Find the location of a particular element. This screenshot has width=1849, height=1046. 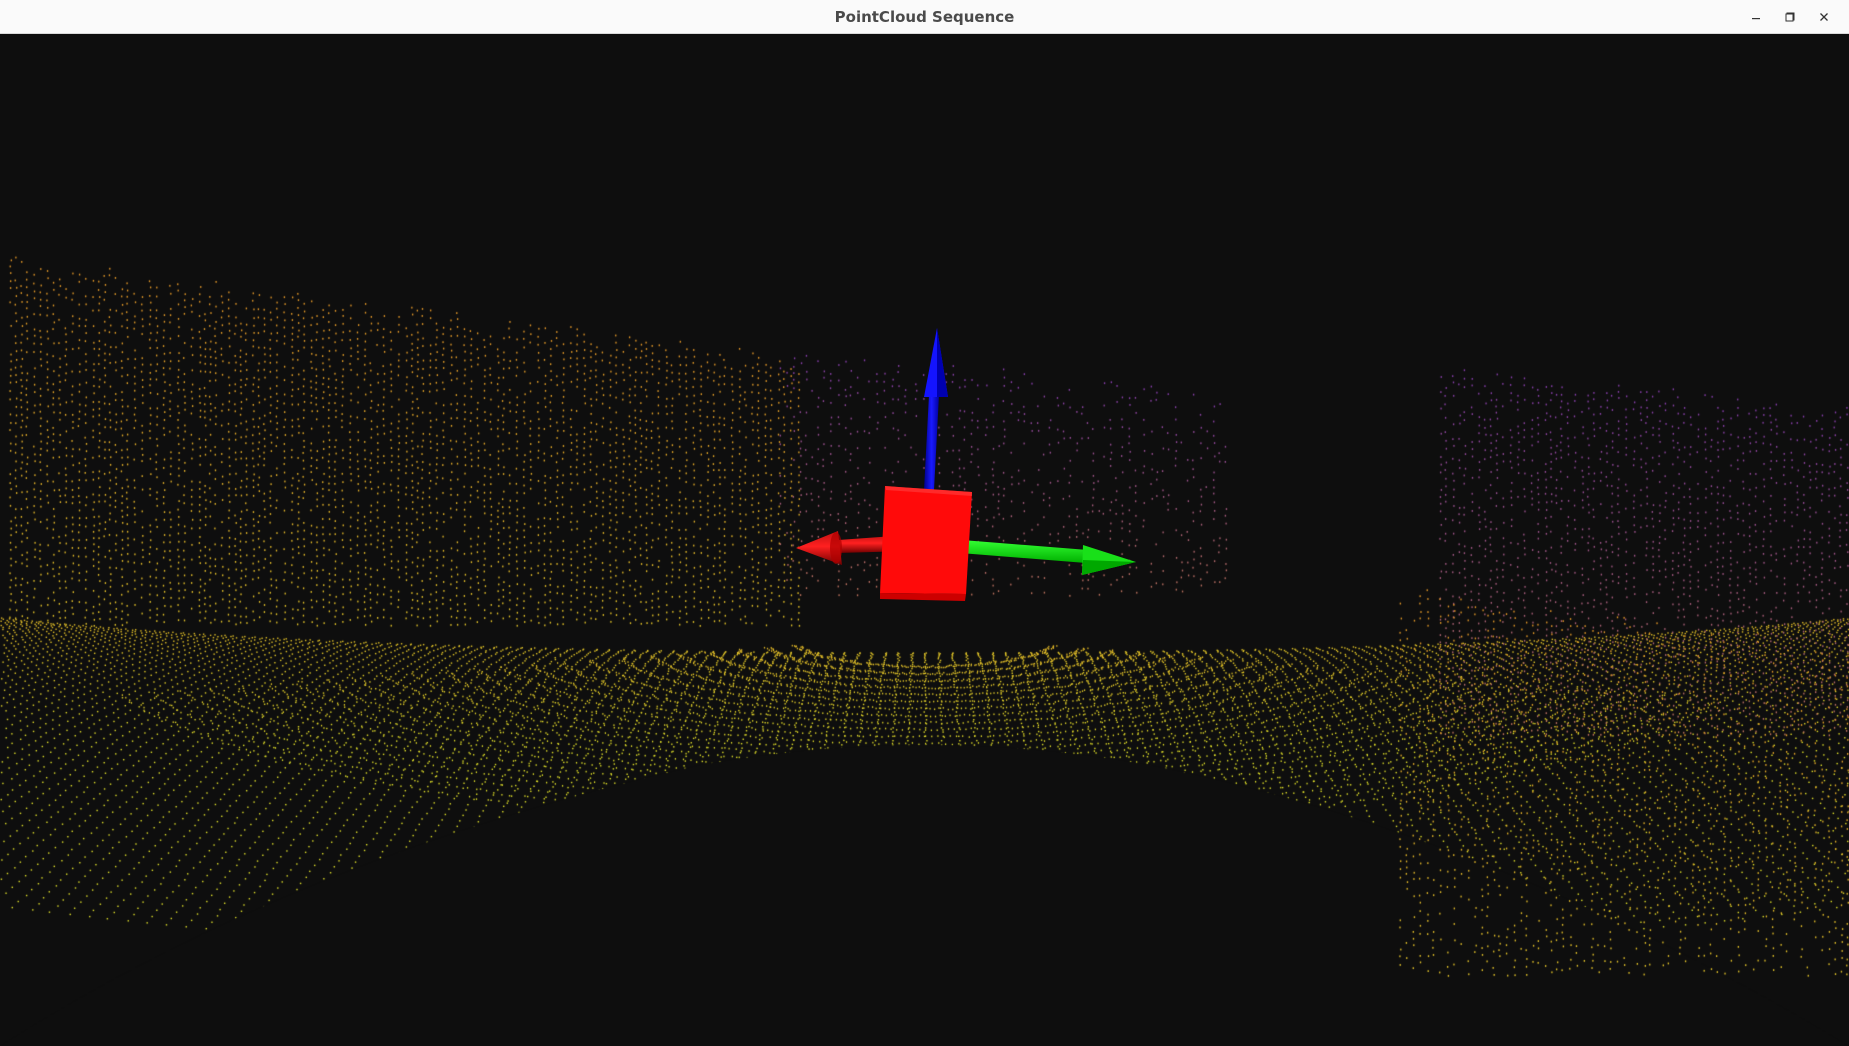

minimize-icon is located at coordinates (1756, 19).